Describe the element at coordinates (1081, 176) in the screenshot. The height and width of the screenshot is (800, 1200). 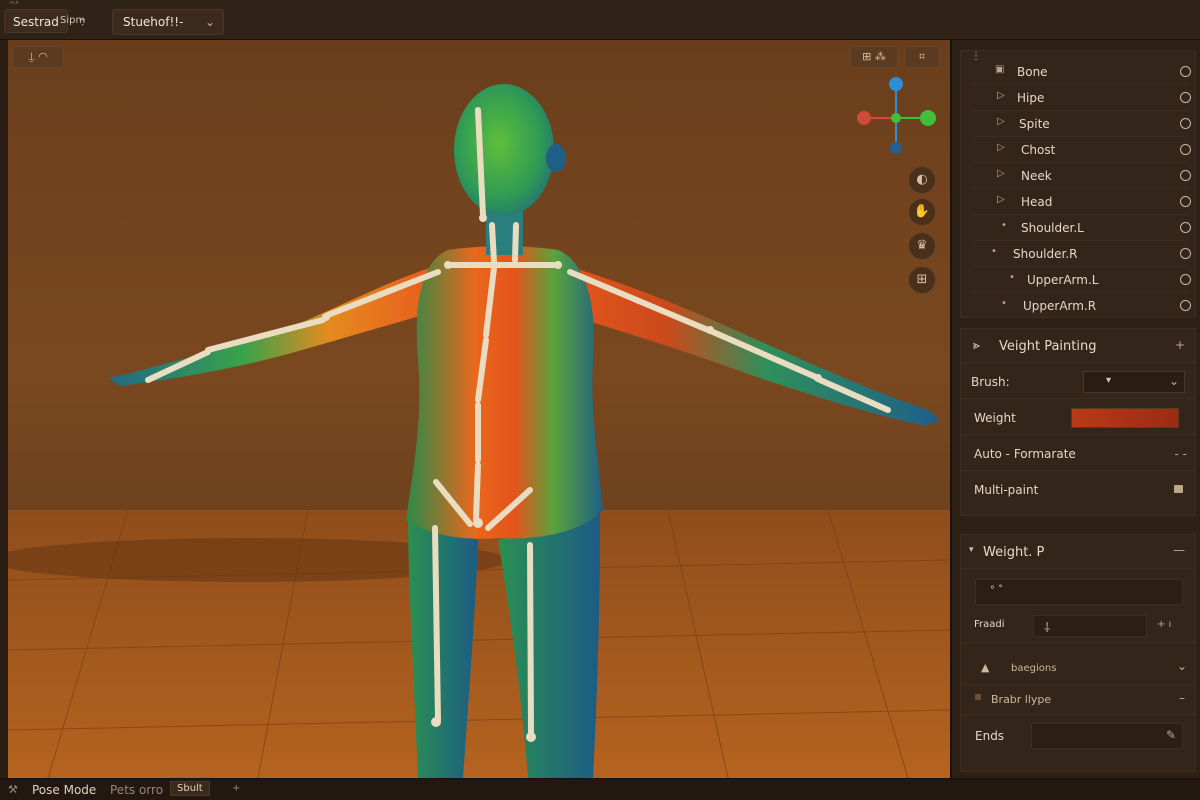
I see `tree-item-neek: ▷ Neek` at that location.